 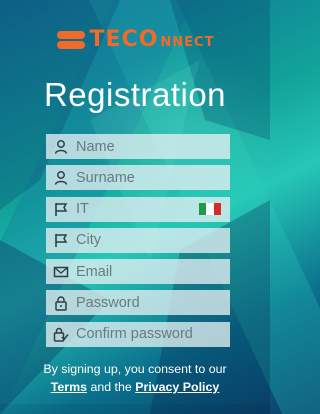 What do you see at coordinates (88, 240) in the screenshot?
I see `city-placeholder: City` at bounding box center [88, 240].